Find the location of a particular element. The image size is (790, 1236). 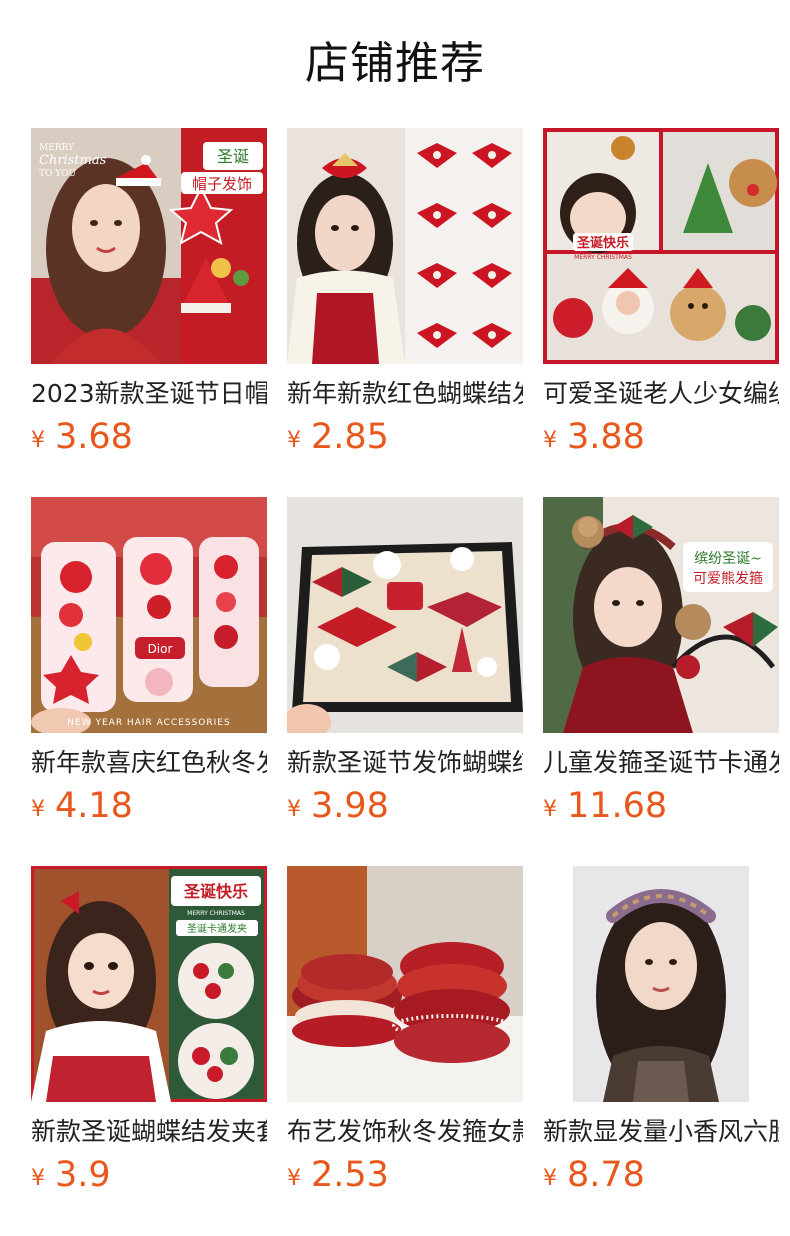

braided-headband-image is located at coordinates (661, 984).